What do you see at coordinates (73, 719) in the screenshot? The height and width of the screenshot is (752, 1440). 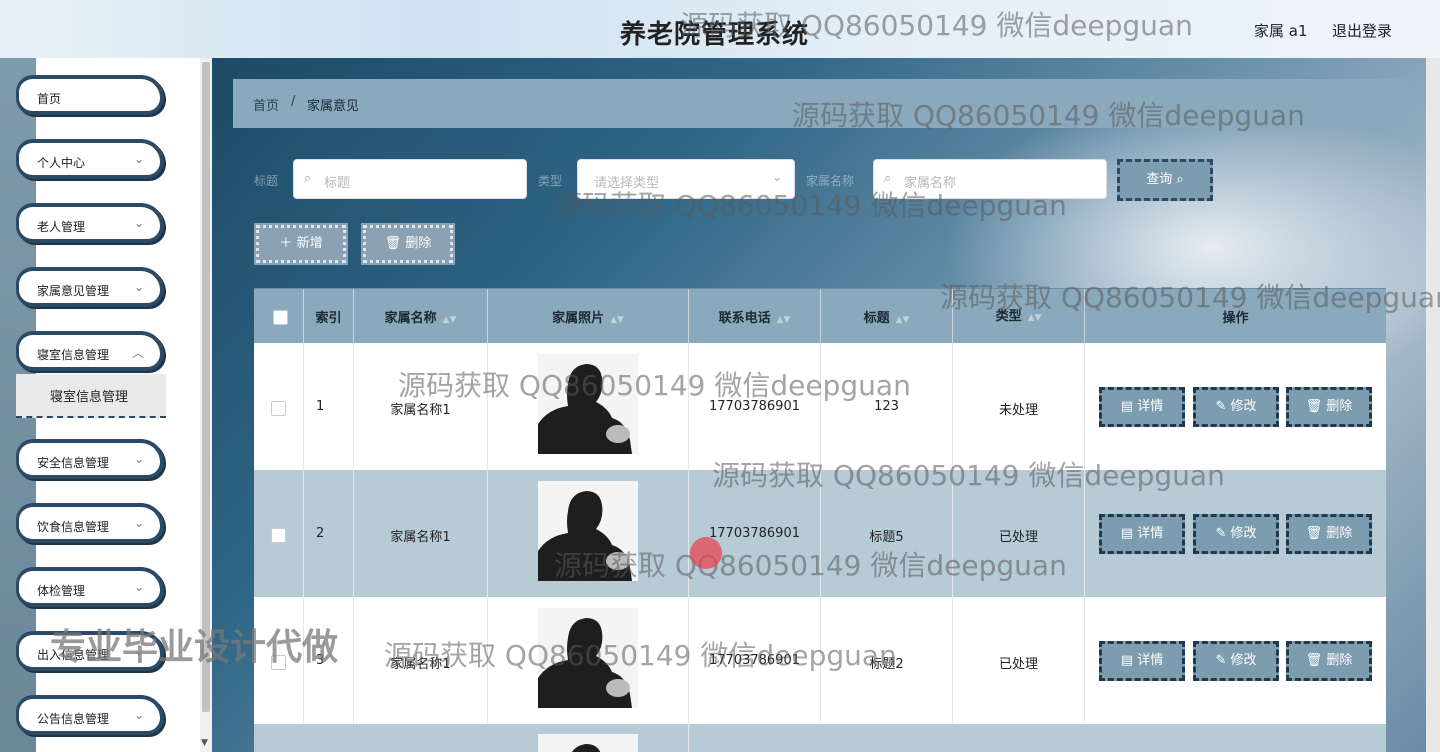 I see `sidebar-item-label: 公告信息管理` at bounding box center [73, 719].